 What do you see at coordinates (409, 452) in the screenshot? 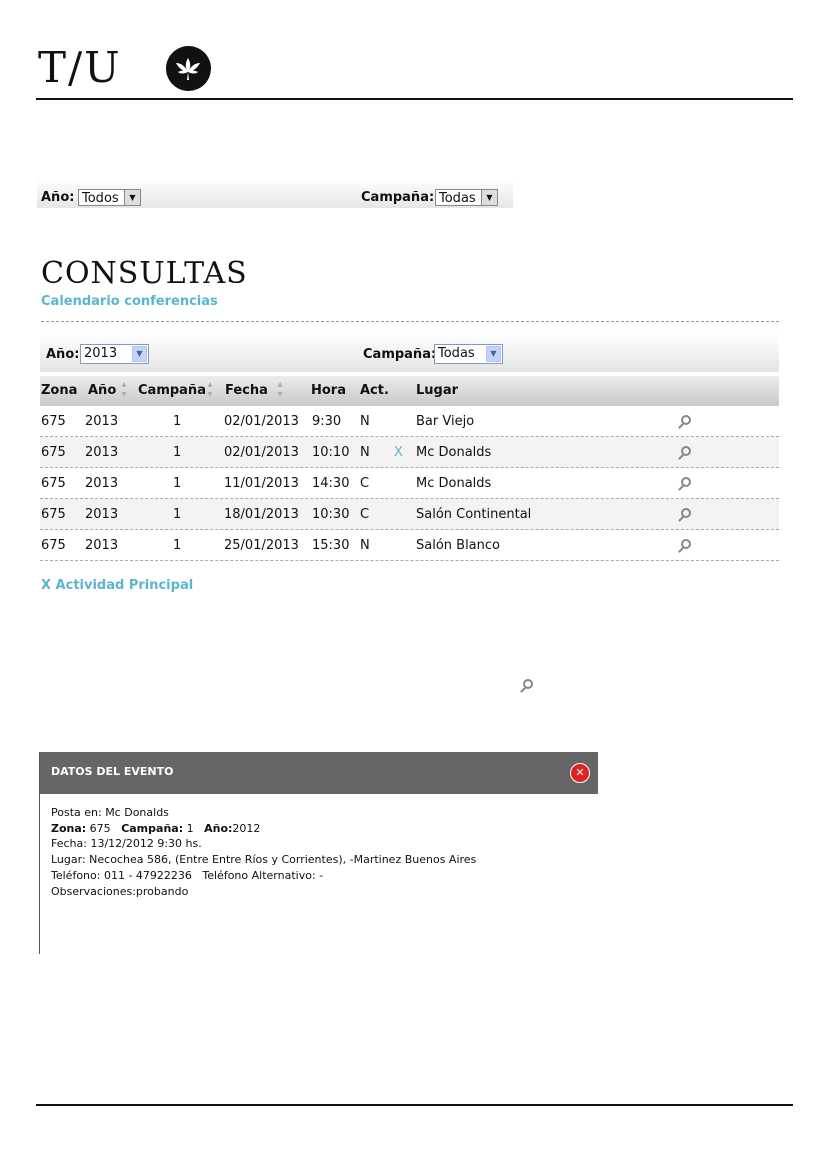
I see `table-row: 675 2013 1 02/01/2013 10:10 N X Mc Donalds` at bounding box center [409, 452].